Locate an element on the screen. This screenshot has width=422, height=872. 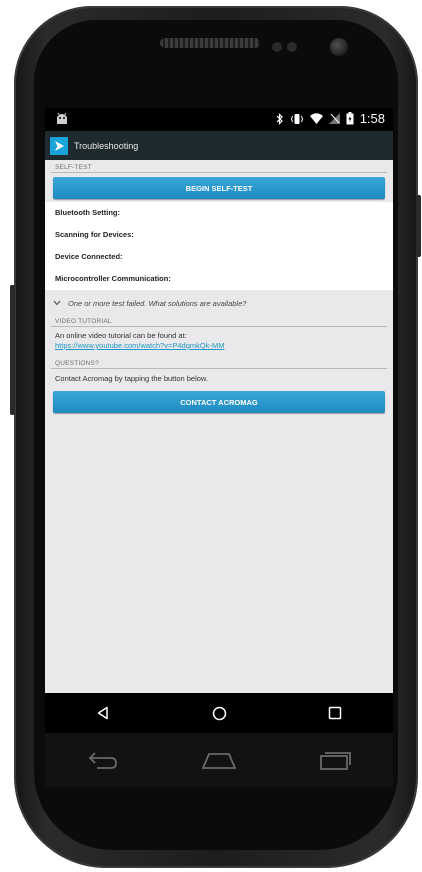
back-triangle-icon is located at coordinates (102, 713).